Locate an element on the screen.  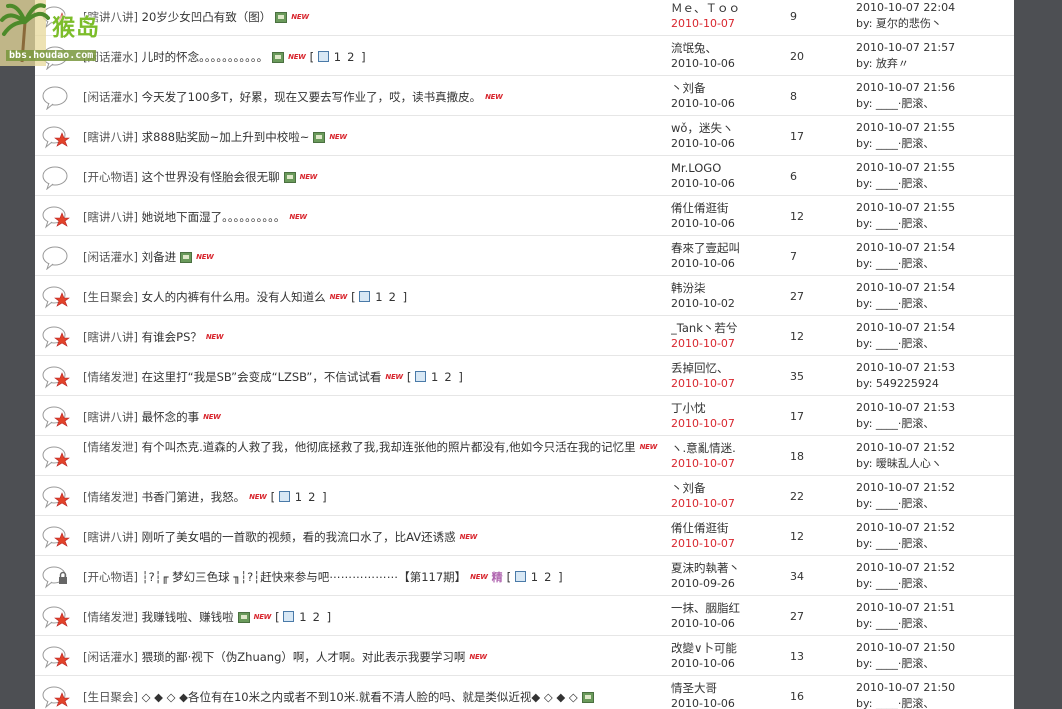
thread-subject-link: 她说地下面湿了。。。。。。。。。。 is located at coordinates (214, 217).